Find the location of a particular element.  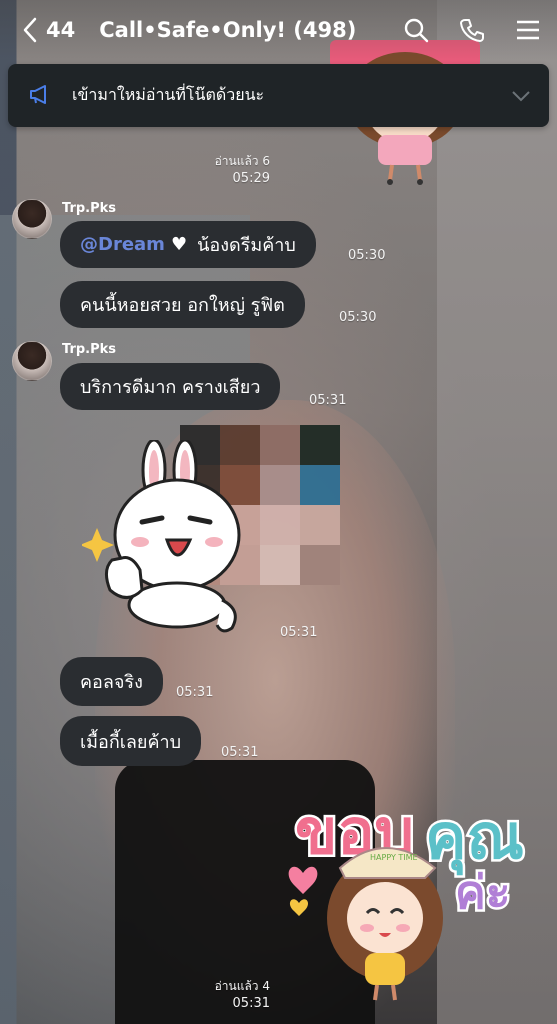

message-text: เมื้อกี้เลยค้าบ is located at coordinates (131, 742).